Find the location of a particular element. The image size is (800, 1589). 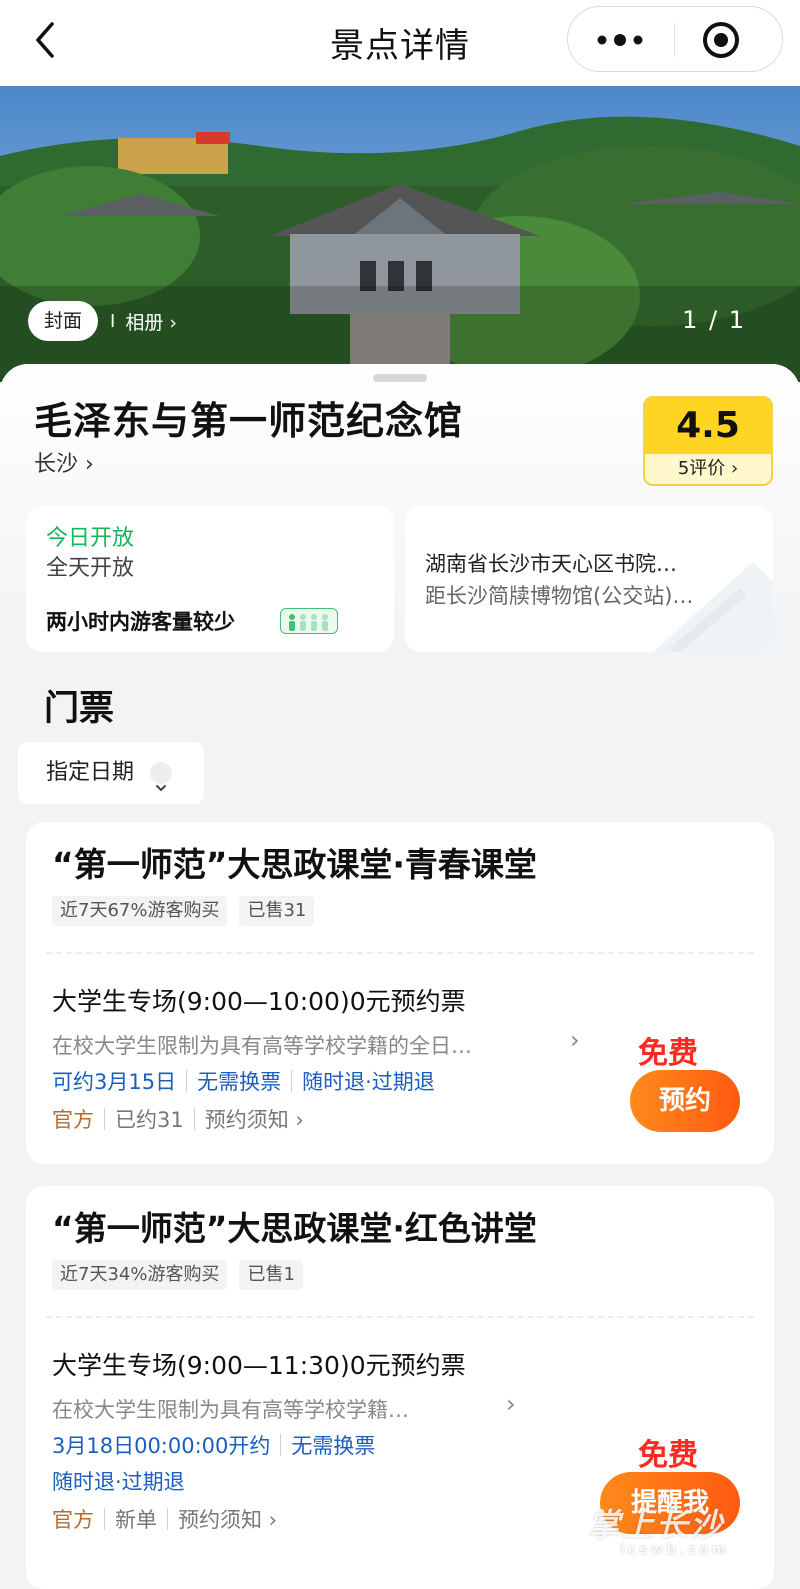

watermark-domain: icswb.com is located at coordinates (675, 1550).